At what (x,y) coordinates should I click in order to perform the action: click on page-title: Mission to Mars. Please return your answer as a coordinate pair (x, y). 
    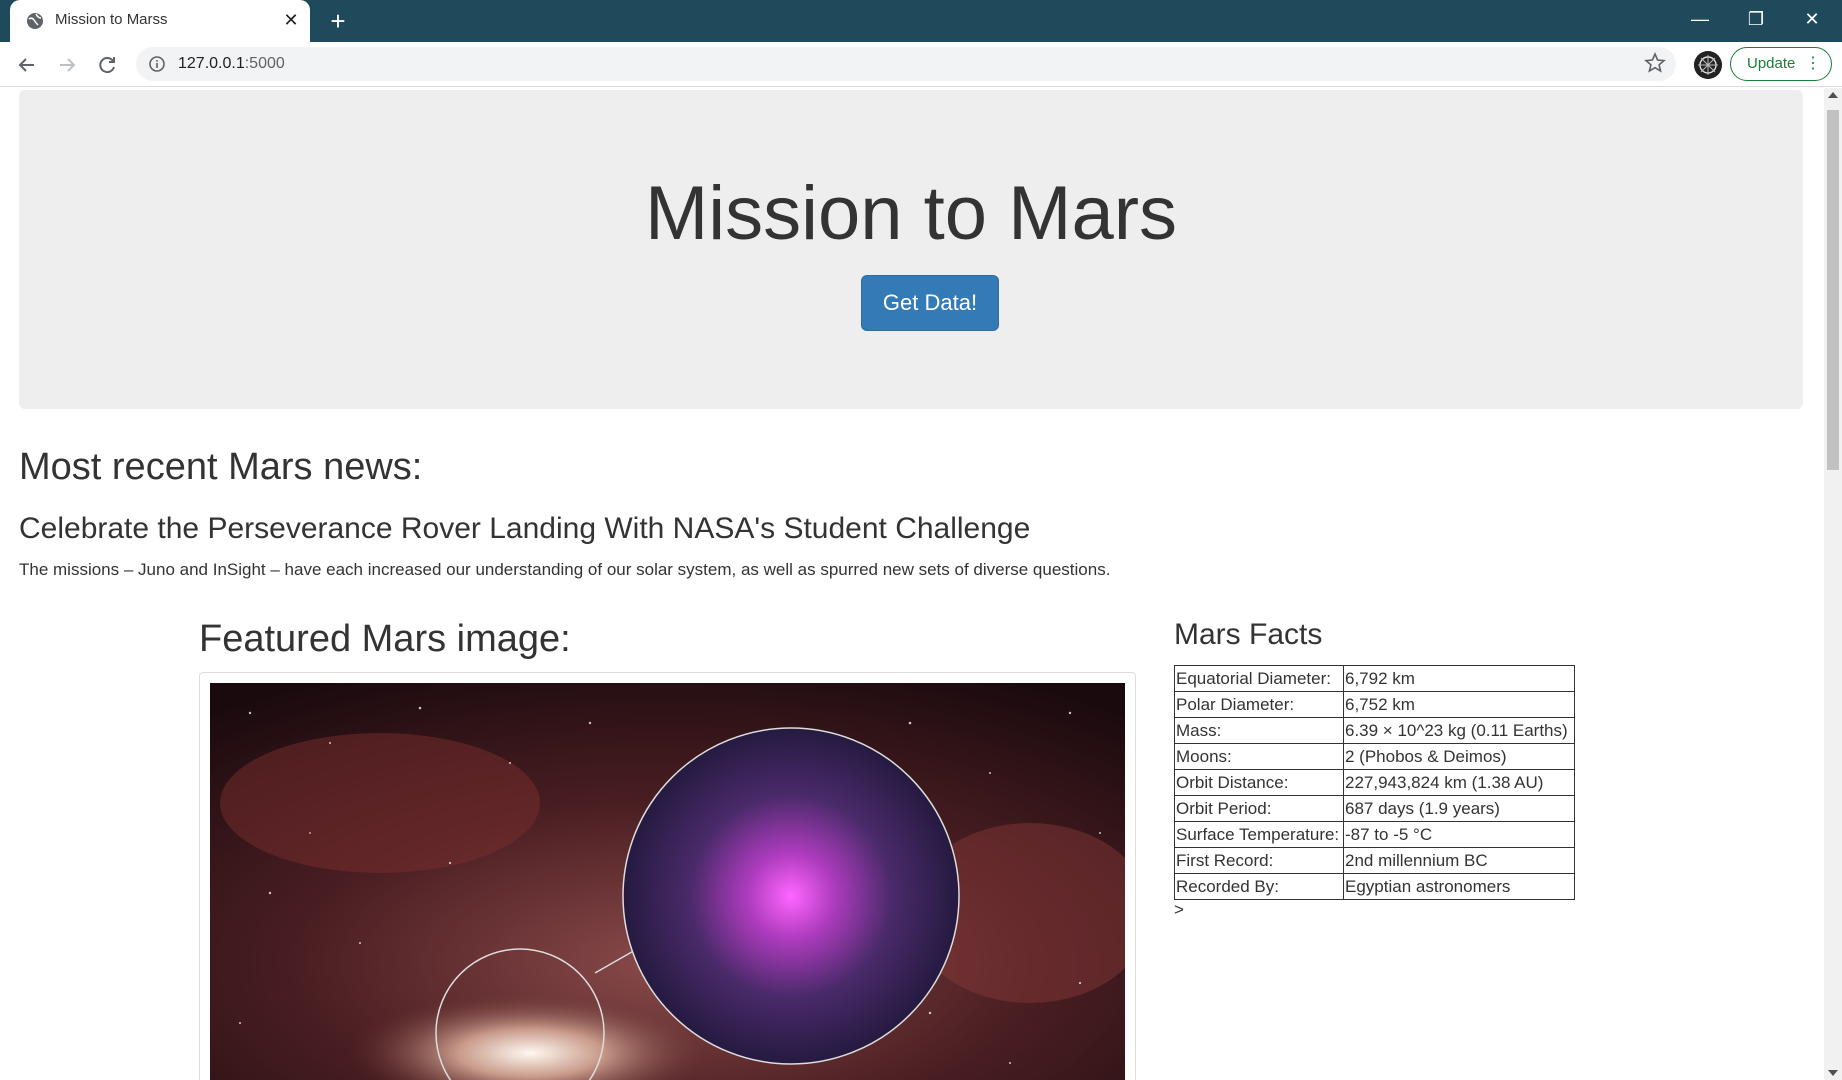
    Looking at the image, I should click on (911, 213).